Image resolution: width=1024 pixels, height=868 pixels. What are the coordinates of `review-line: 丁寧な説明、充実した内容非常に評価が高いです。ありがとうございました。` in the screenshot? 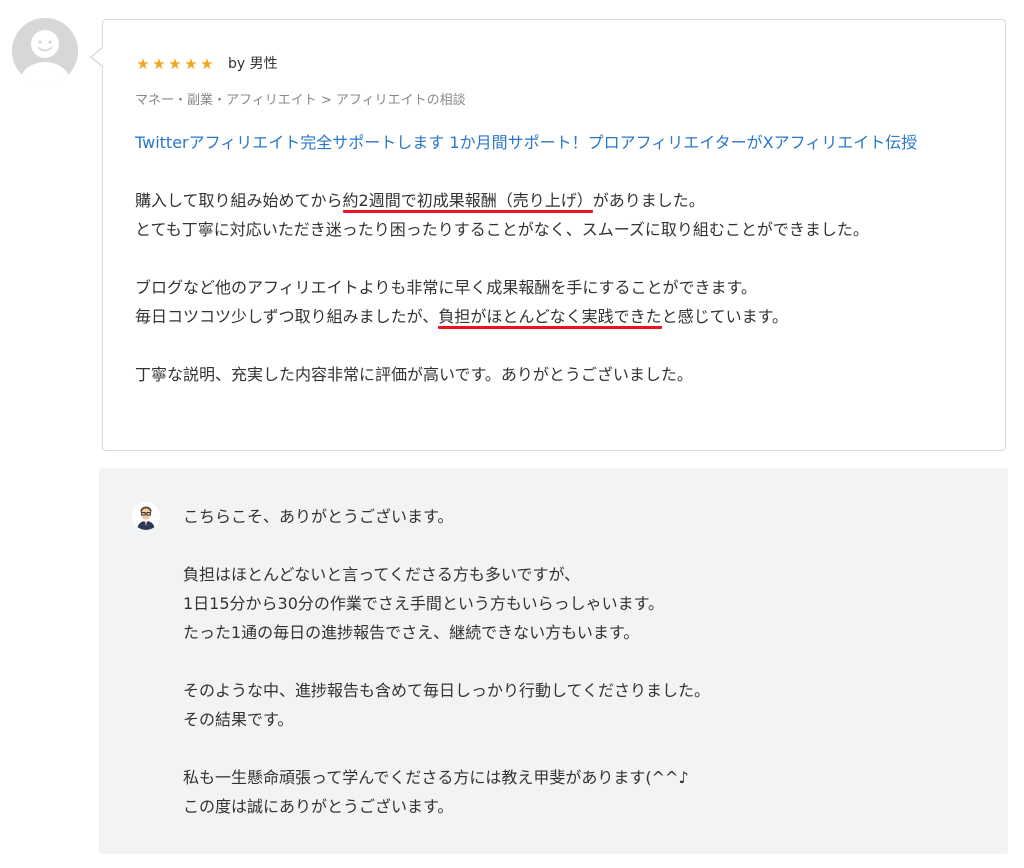 It's located at (414, 374).